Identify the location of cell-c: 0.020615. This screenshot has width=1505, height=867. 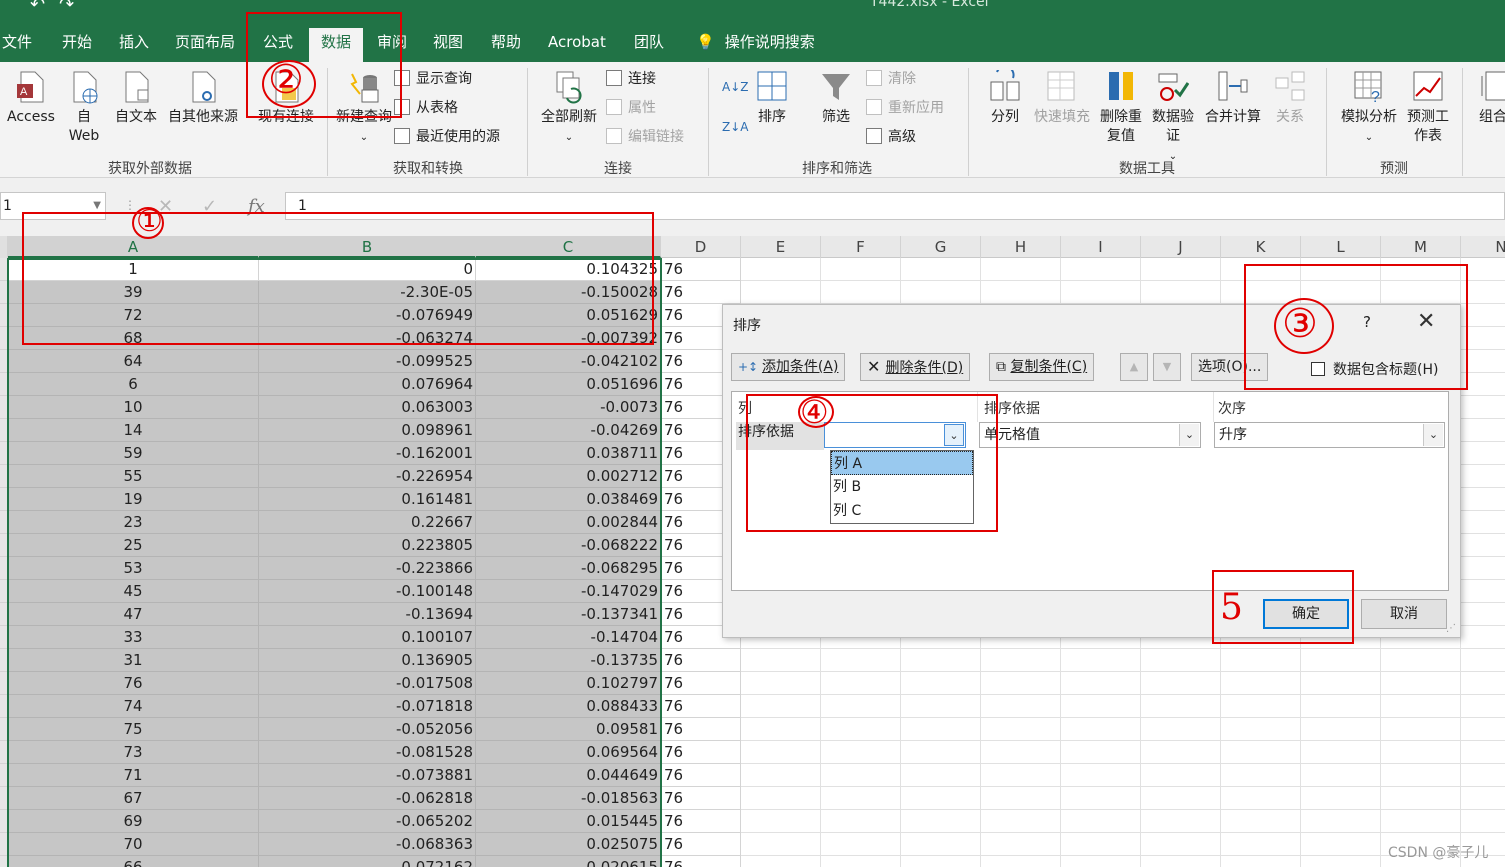
(568, 861).